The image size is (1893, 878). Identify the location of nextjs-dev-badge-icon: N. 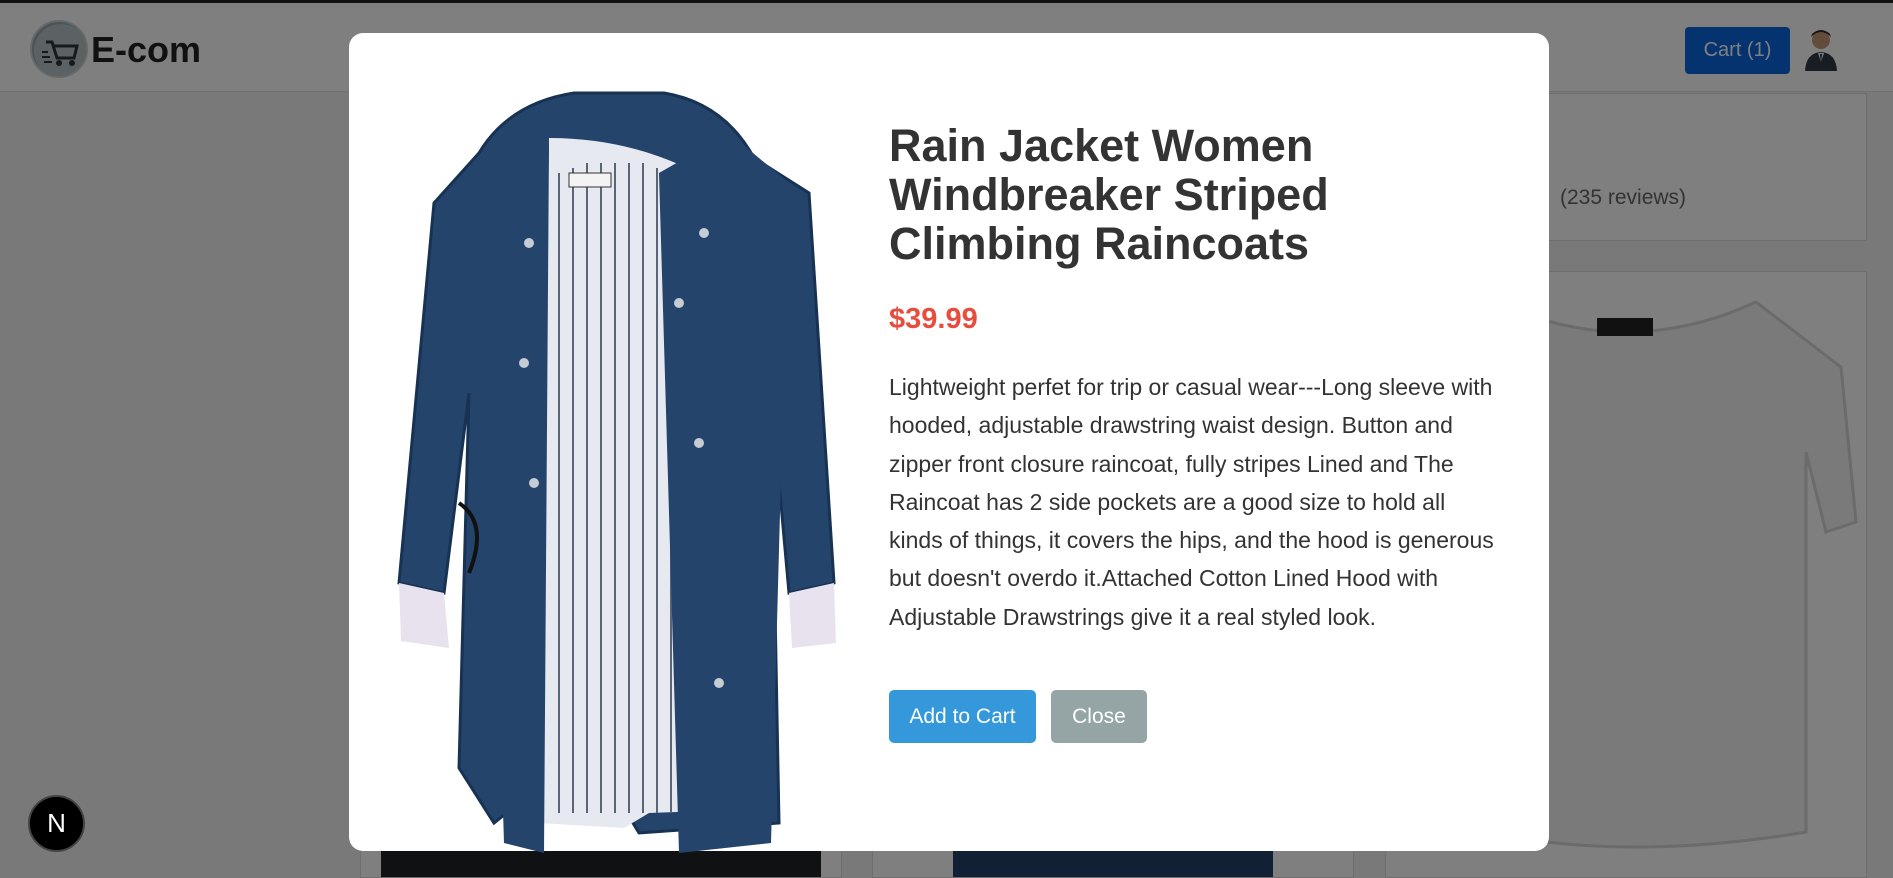
(56, 823).